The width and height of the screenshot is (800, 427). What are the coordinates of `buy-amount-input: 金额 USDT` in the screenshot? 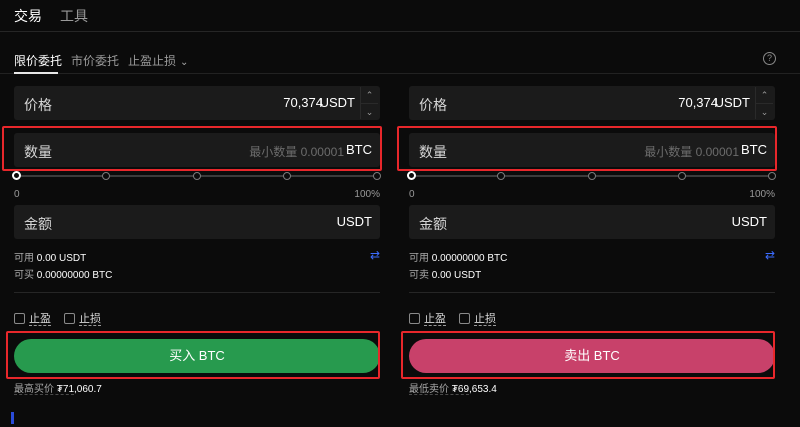 It's located at (197, 222).